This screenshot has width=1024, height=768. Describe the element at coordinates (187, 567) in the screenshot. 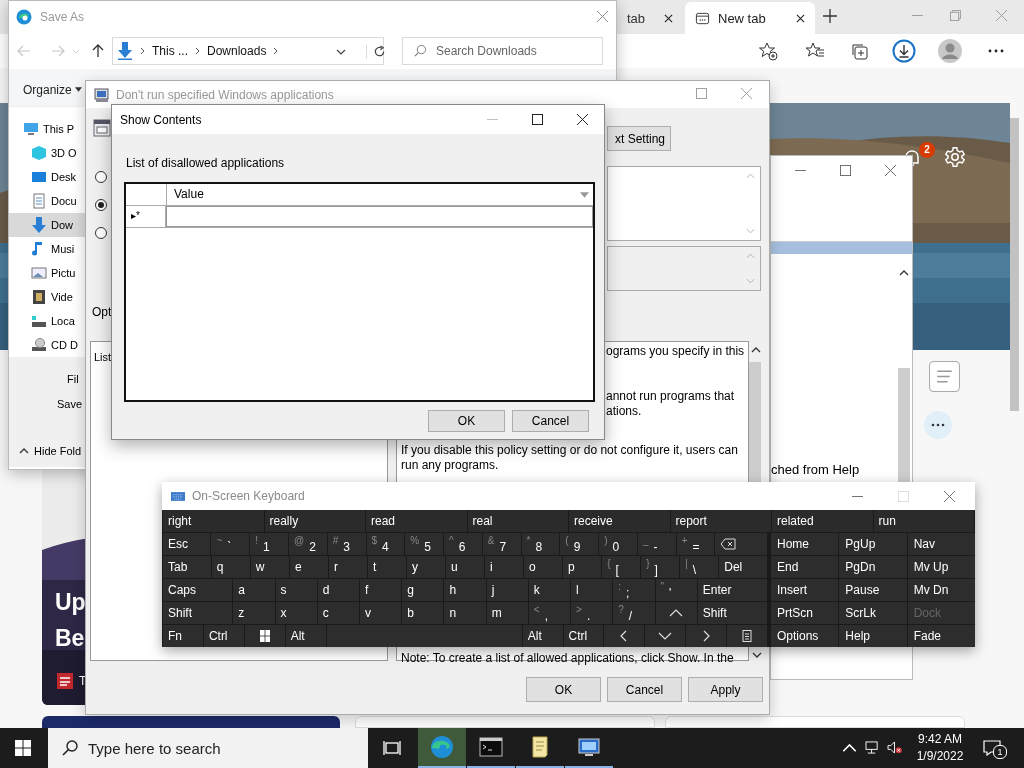

I see `keyboard-key: Tab` at that location.